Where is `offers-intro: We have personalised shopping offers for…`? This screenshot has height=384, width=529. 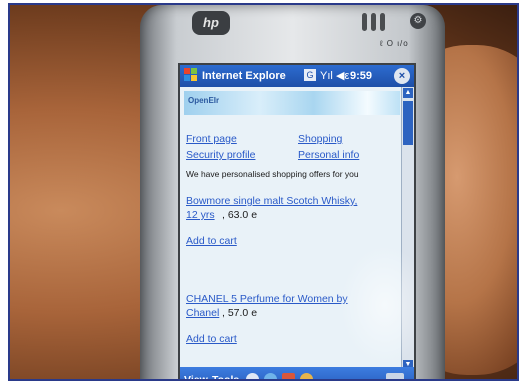 offers-intro: We have personalised shopping offers for… is located at coordinates (272, 174).